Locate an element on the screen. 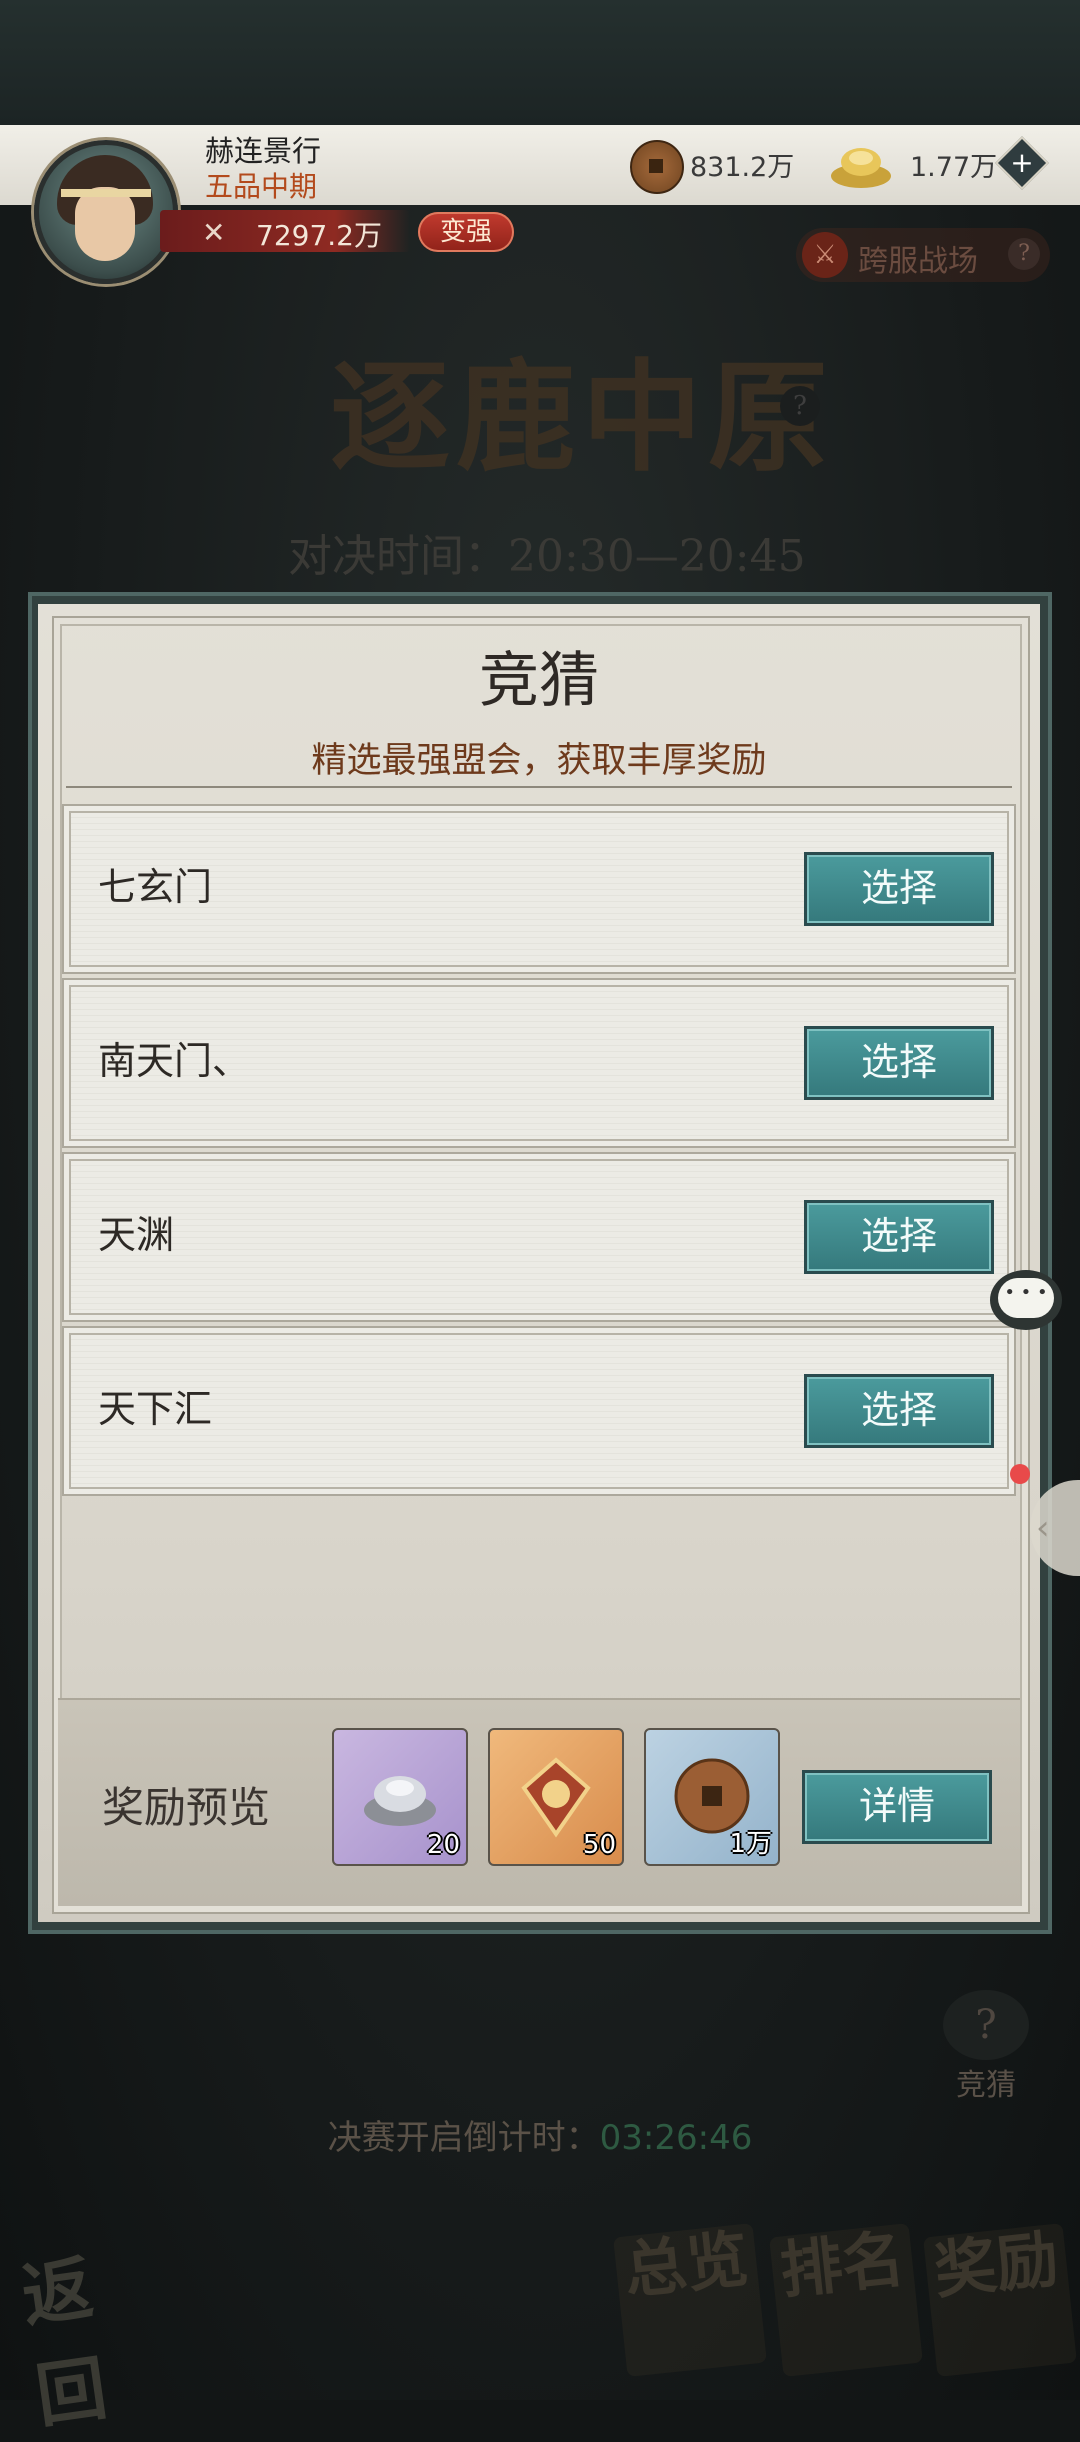 Image resolution: width=1080 pixels, height=2442 pixels. guild-option-row: 南天门、 选择 is located at coordinates (539, 1063).